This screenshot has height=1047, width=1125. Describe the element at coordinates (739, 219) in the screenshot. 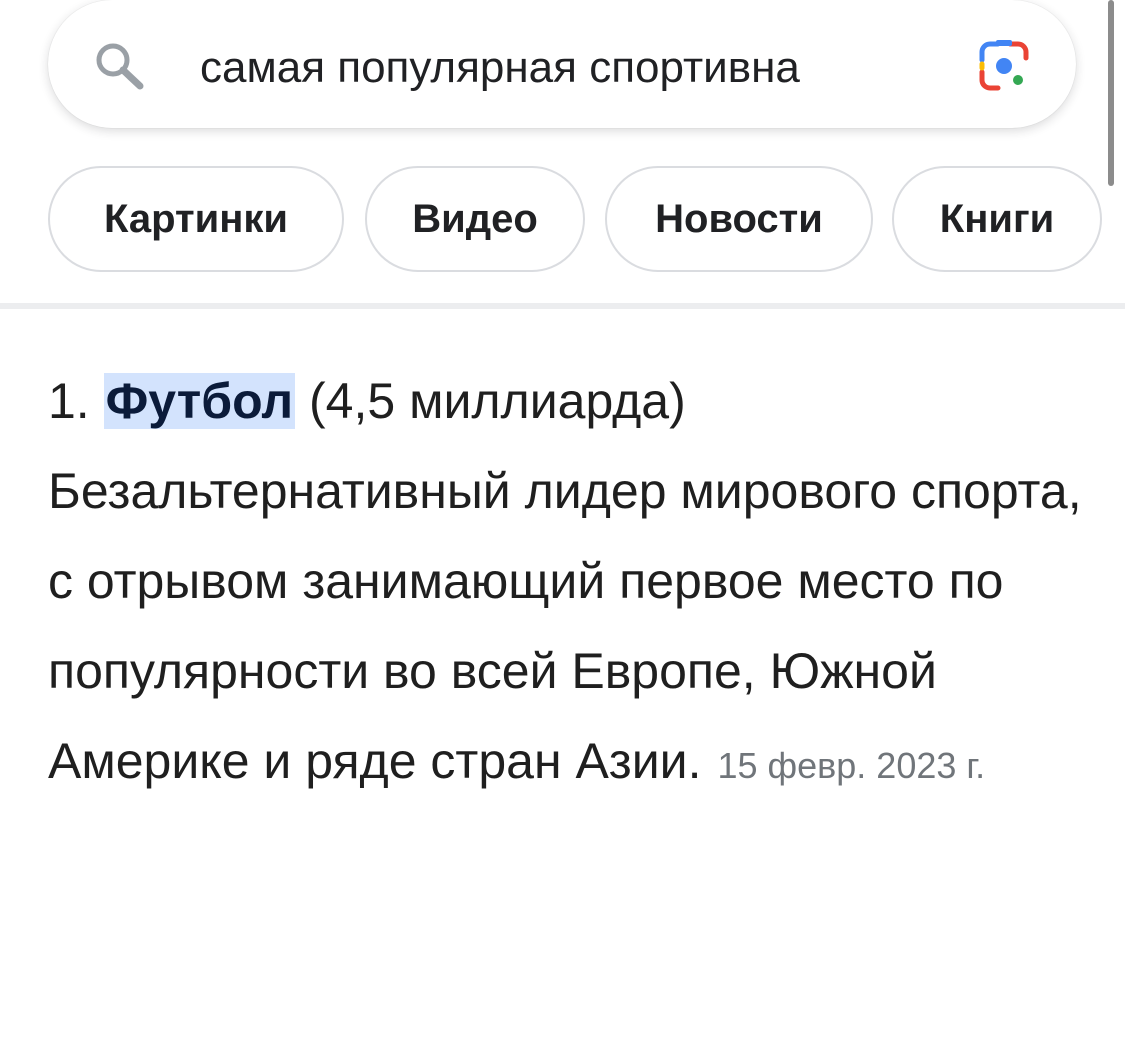

I see `chip-news: Новости` at that location.